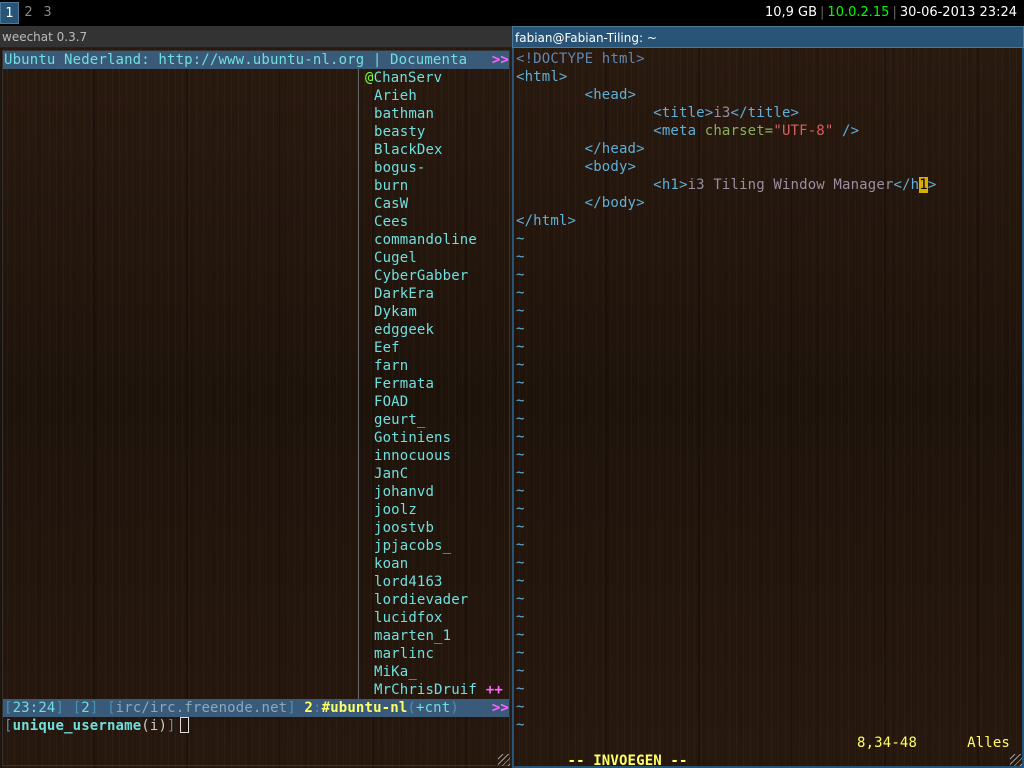 The height and width of the screenshot is (768, 1024). What do you see at coordinates (434, 276) in the screenshot?
I see `nicklist-item: CyberGabber` at bounding box center [434, 276].